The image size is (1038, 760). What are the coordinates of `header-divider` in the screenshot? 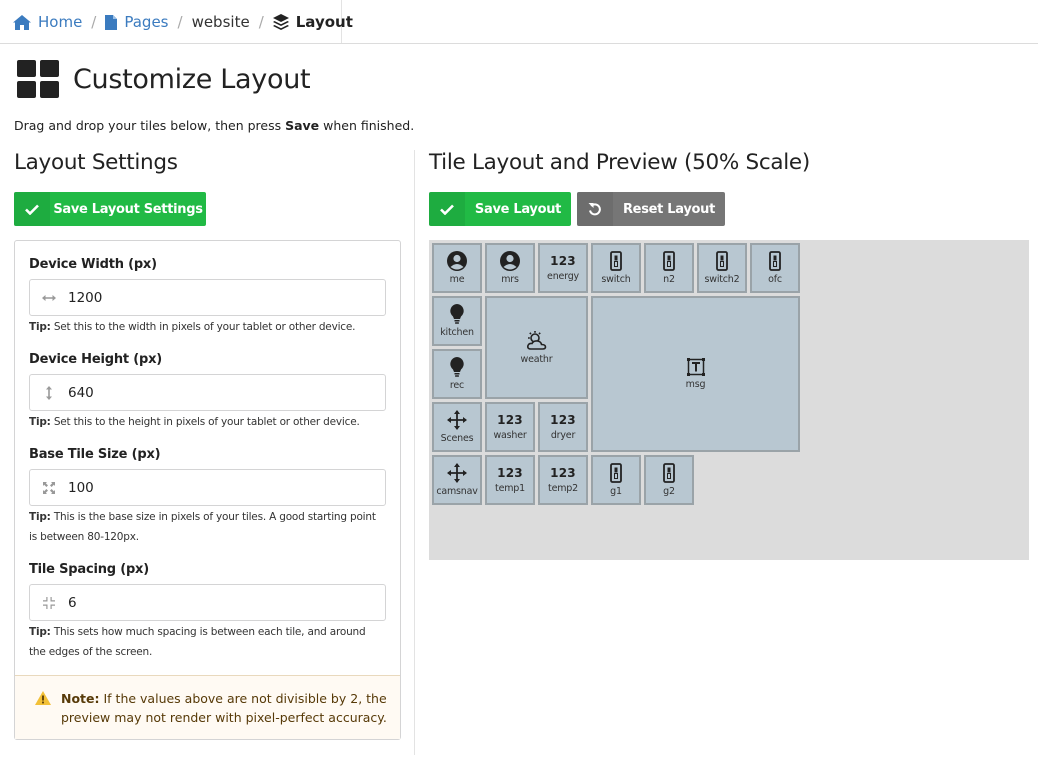 It's located at (519, 43).